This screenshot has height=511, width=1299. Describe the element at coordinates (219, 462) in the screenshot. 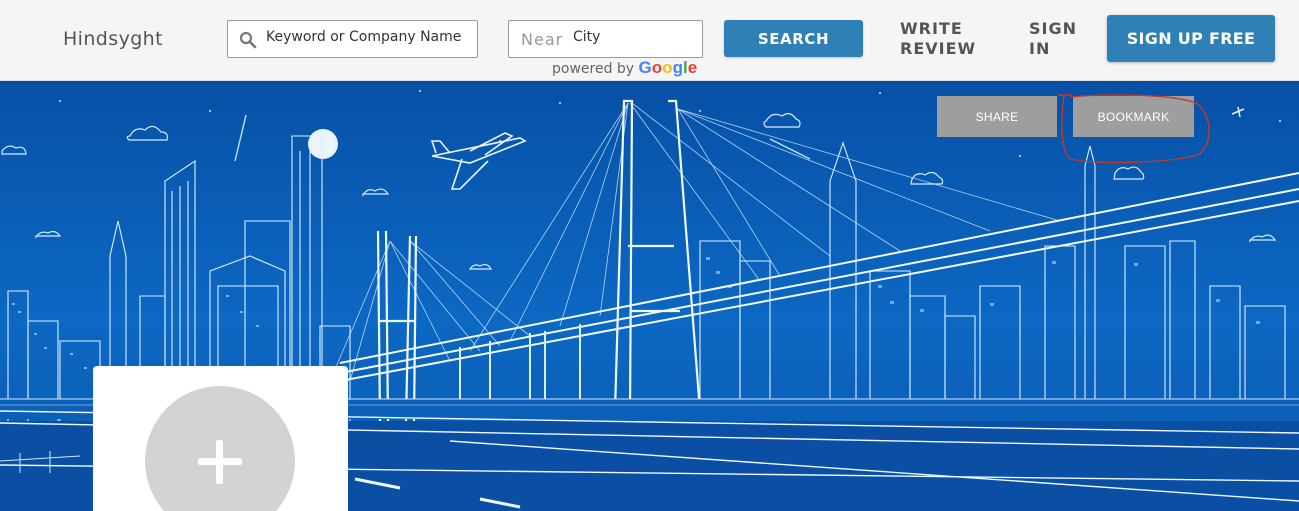

I see `plus-icon-vertical` at that location.